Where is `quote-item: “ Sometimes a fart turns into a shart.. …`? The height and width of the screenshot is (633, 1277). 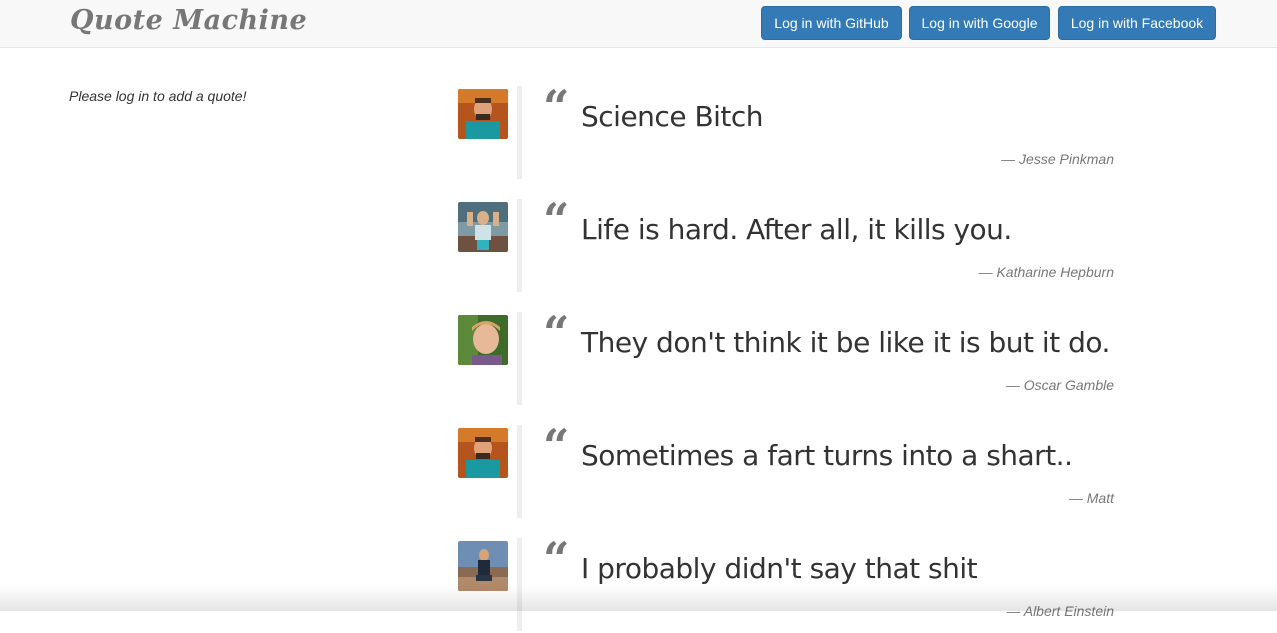 quote-item: “ Sometimes a fart turns into a shart.. … is located at coordinates (788, 469).